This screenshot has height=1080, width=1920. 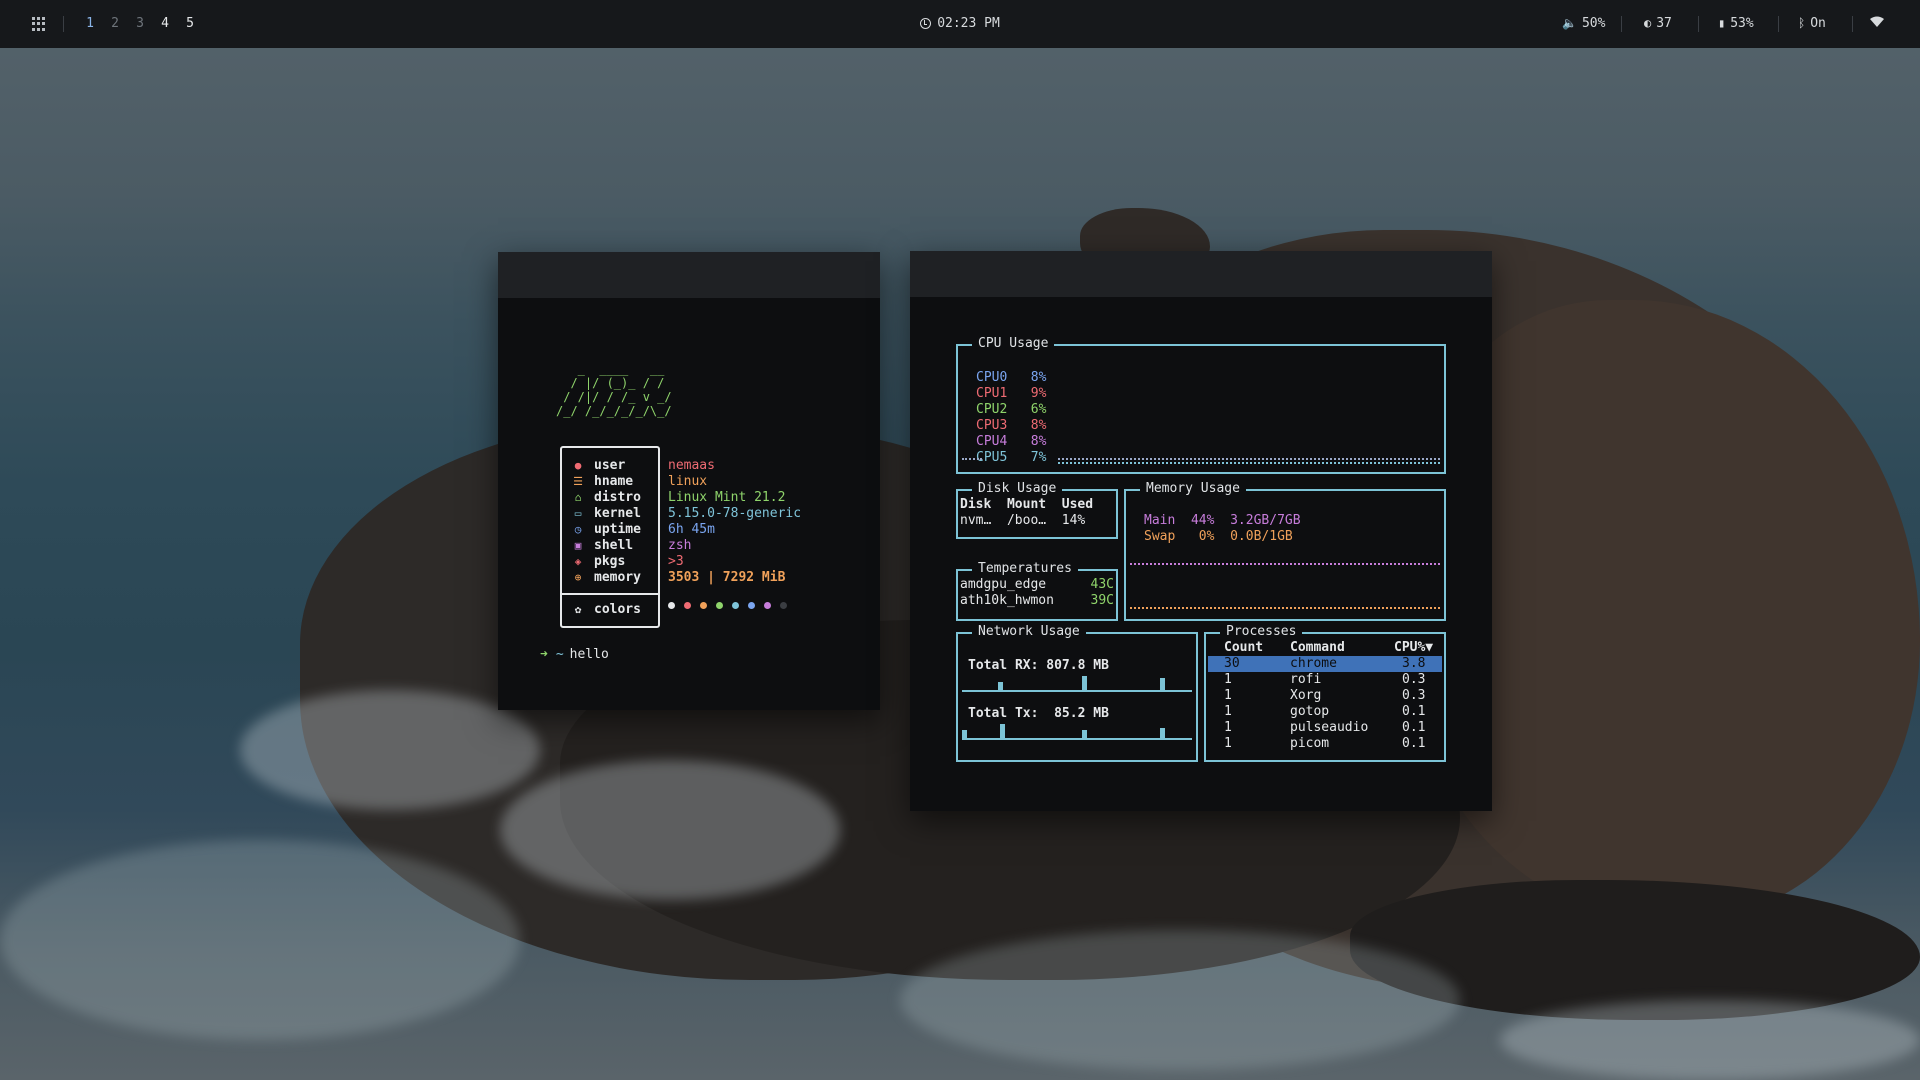 What do you see at coordinates (1309, 744) in the screenshot?
I see `process-command: picom` at bounding box center [1309, 744].